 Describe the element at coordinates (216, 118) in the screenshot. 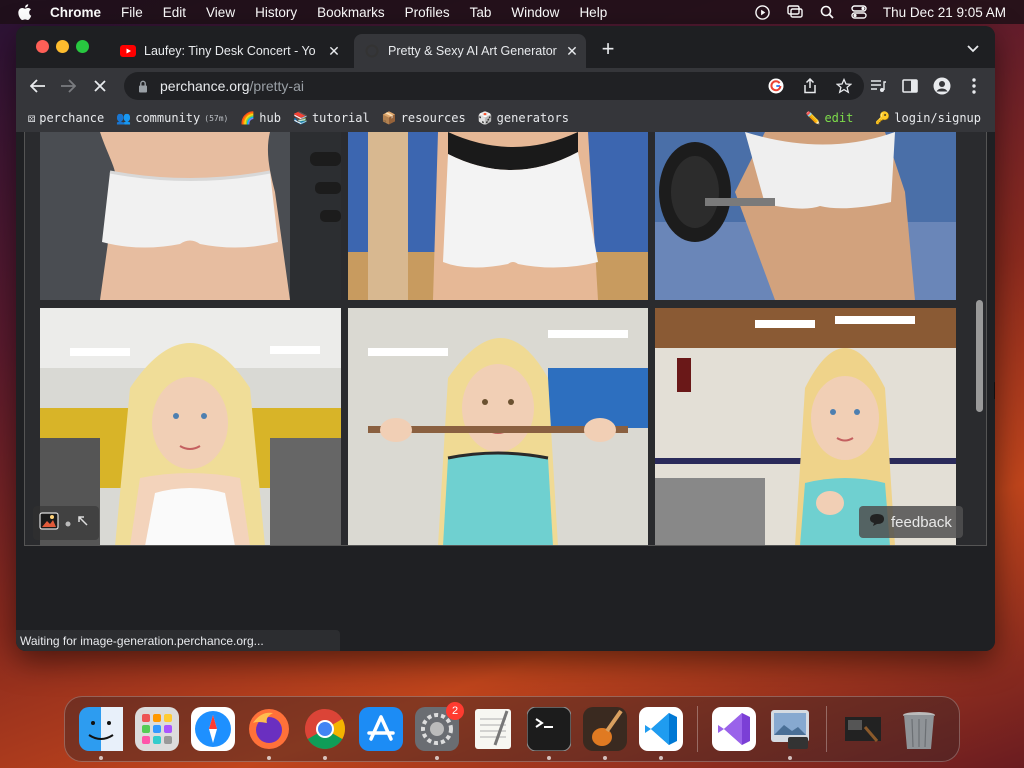

I see `community-count: (57m)` at that location.